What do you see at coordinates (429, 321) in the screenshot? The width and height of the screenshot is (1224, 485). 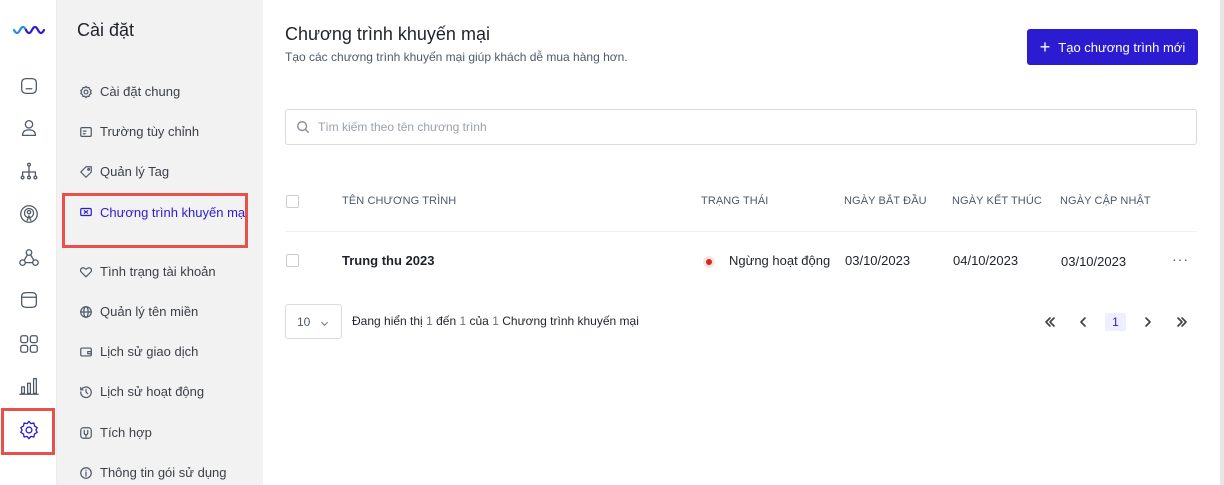 I see `summary-from: 1` at bounding box center [429, 321].